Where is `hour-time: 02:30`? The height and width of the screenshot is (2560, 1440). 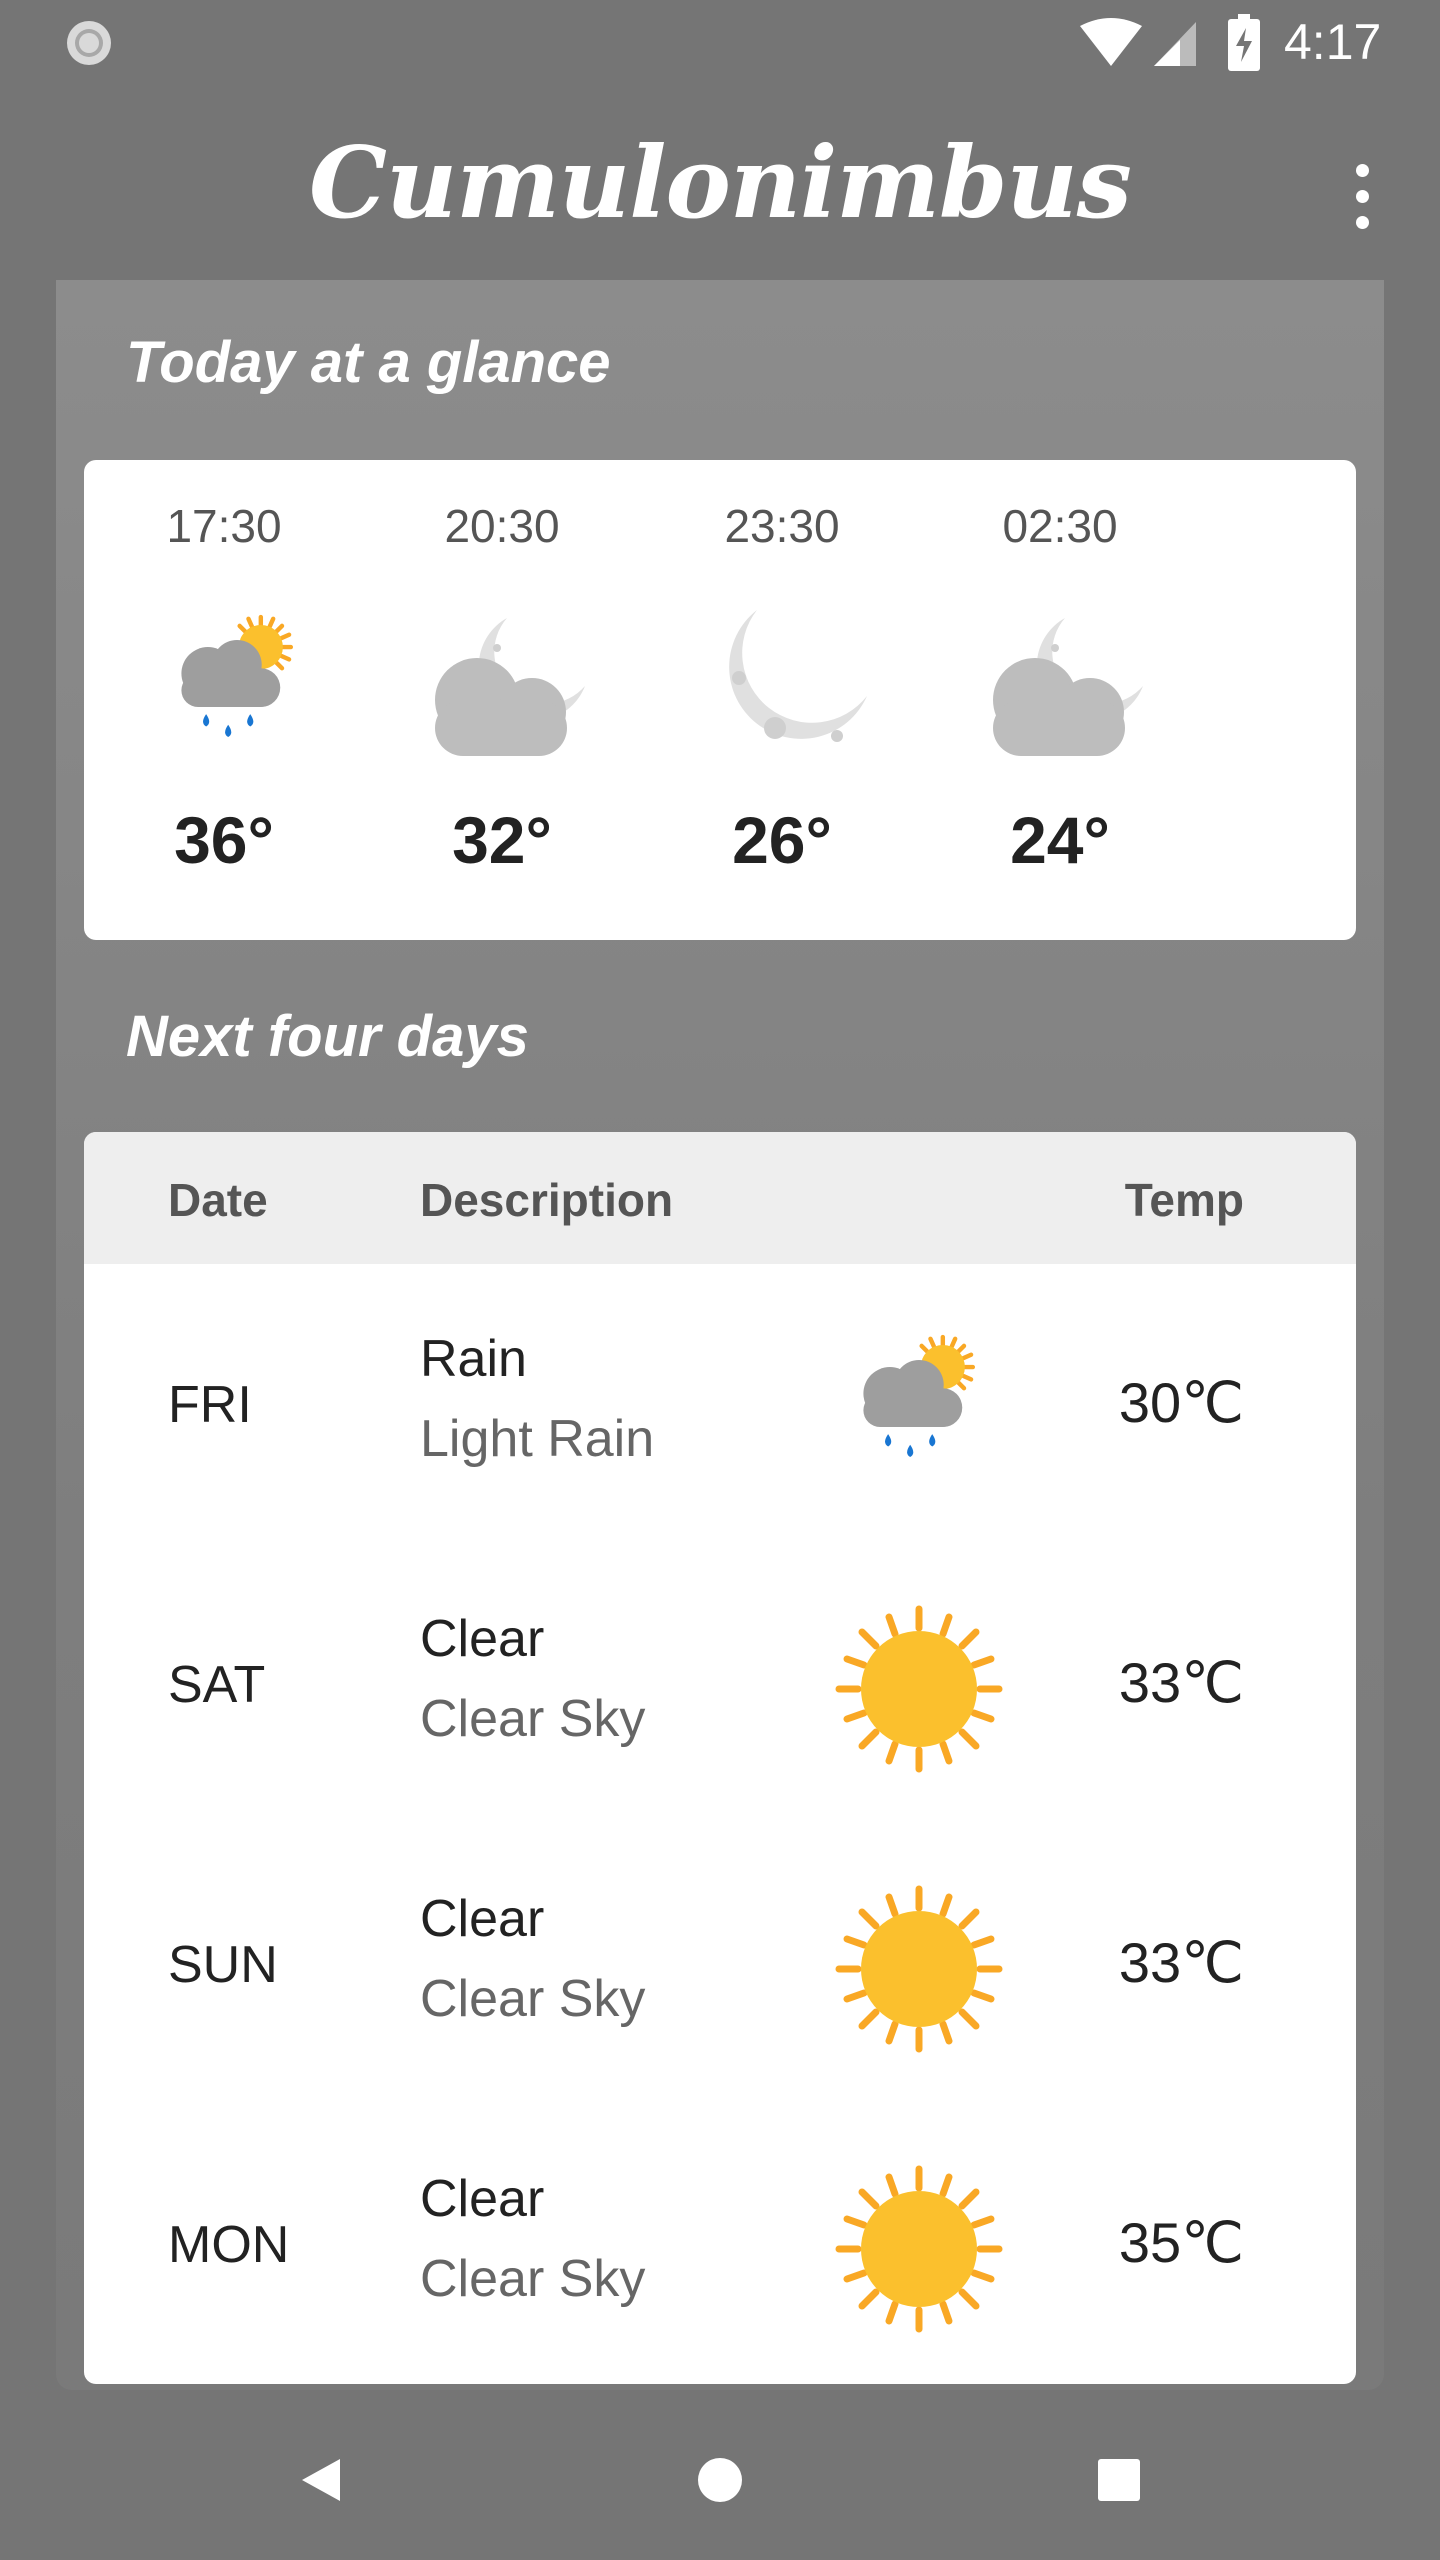 hour-time: 02:30 is located at coordinates (1060, 526).